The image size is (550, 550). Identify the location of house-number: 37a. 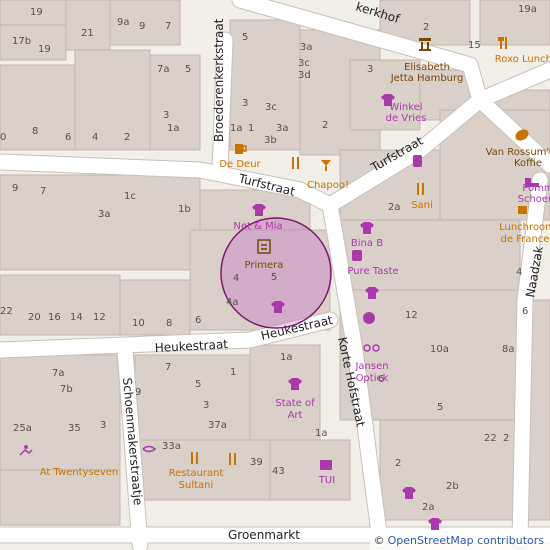
(217, 425).